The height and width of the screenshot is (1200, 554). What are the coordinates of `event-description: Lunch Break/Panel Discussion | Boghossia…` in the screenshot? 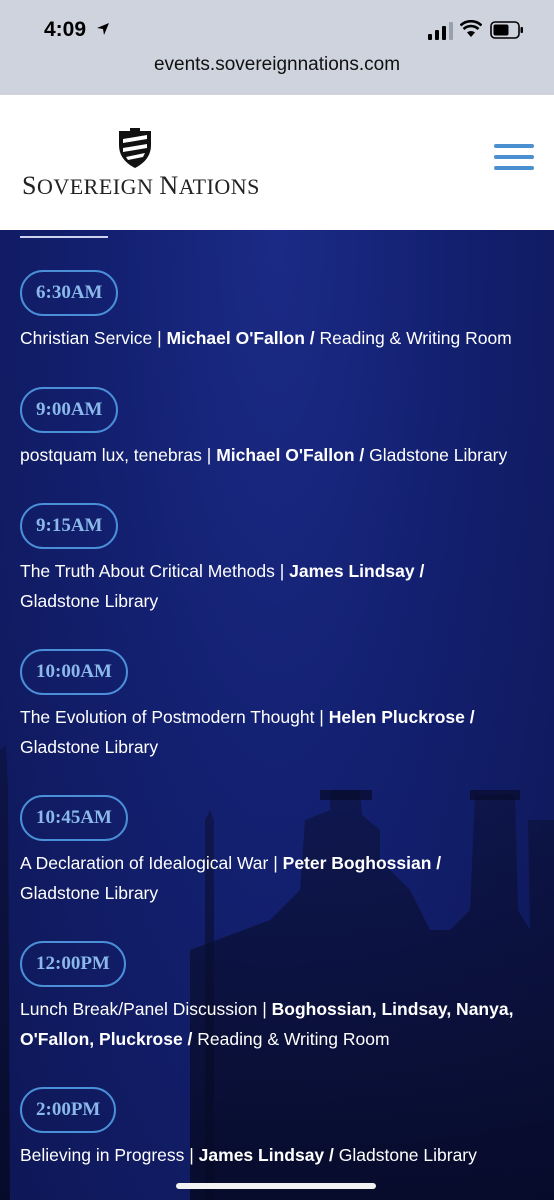 It's located at (280, 1024).